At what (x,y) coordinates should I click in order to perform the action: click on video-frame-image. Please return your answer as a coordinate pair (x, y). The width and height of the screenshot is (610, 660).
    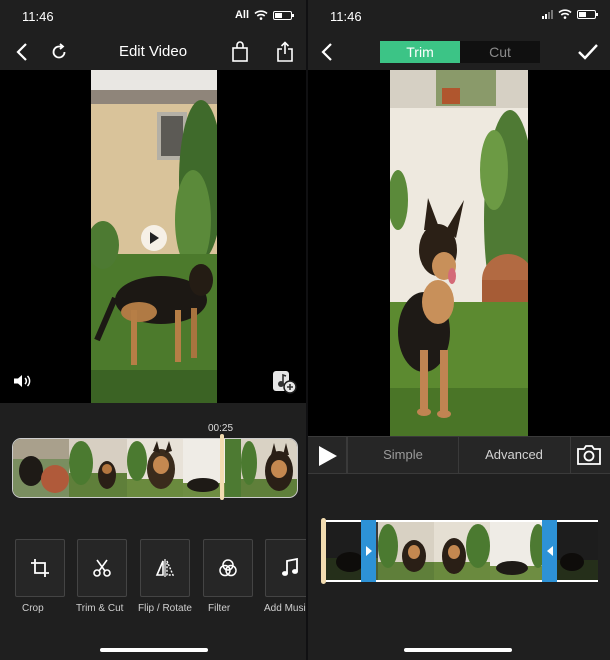
    Looking at the image, I should click on (459, 253).